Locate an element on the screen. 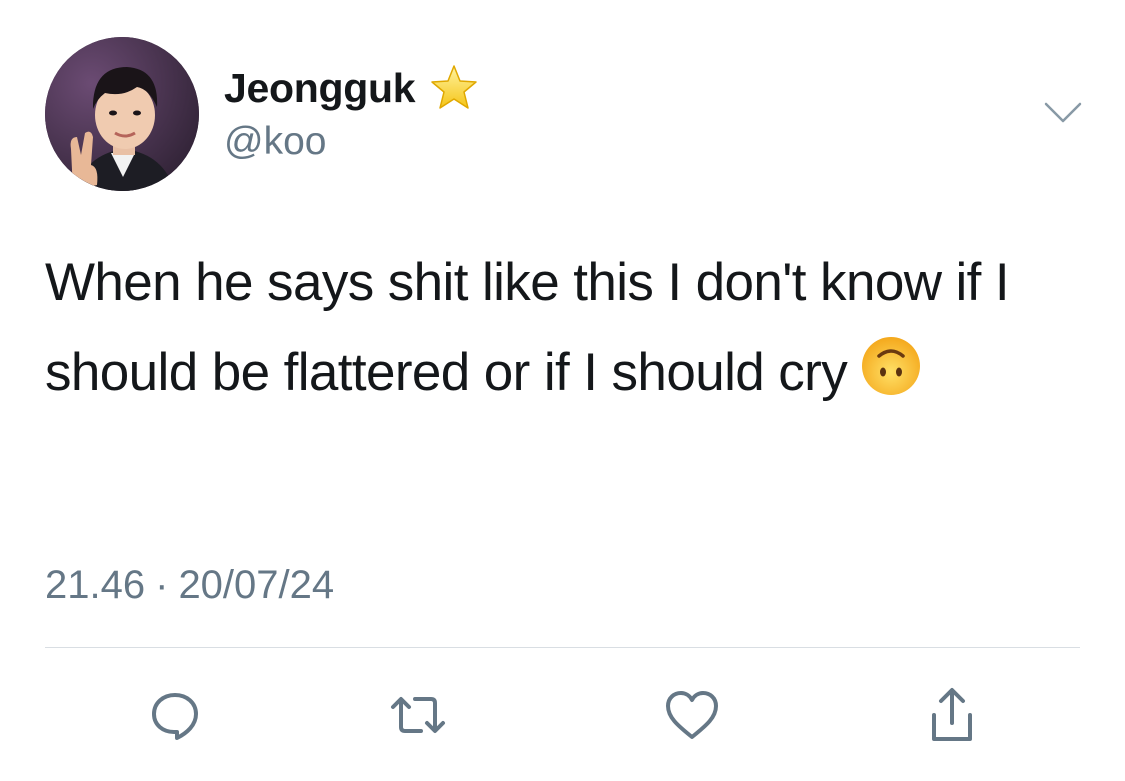  like-icon is located at coordinates (692, 715).